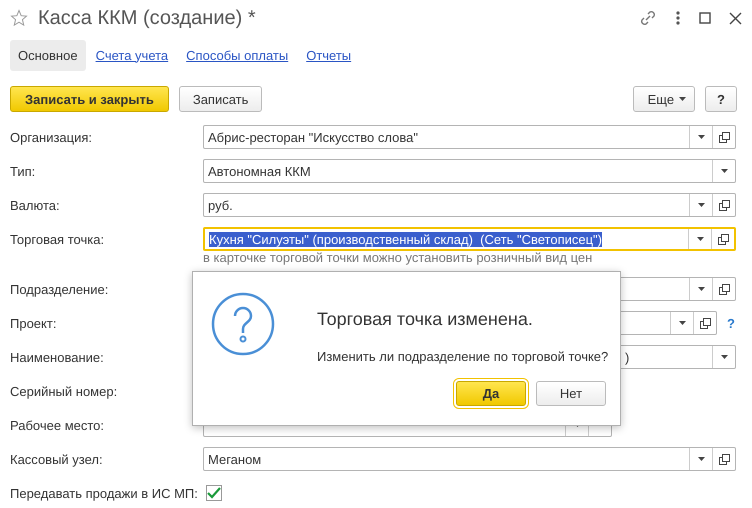 This screenshot has width=752, height=508. Describe the element at coordinates (735, 18) in the screenshot. I see `close-icon` at that location.